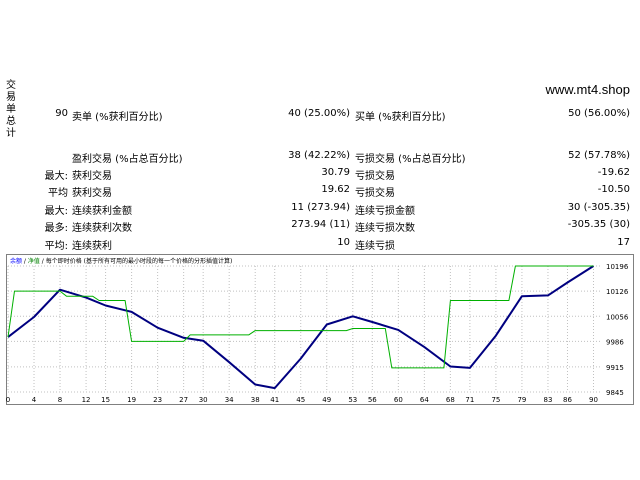 Image resolution: width=640 pixels, height=480 pixels. Describe the element at coordinates (183, 400) in the screenshot. I see `x-tick-label: 27` at that location.